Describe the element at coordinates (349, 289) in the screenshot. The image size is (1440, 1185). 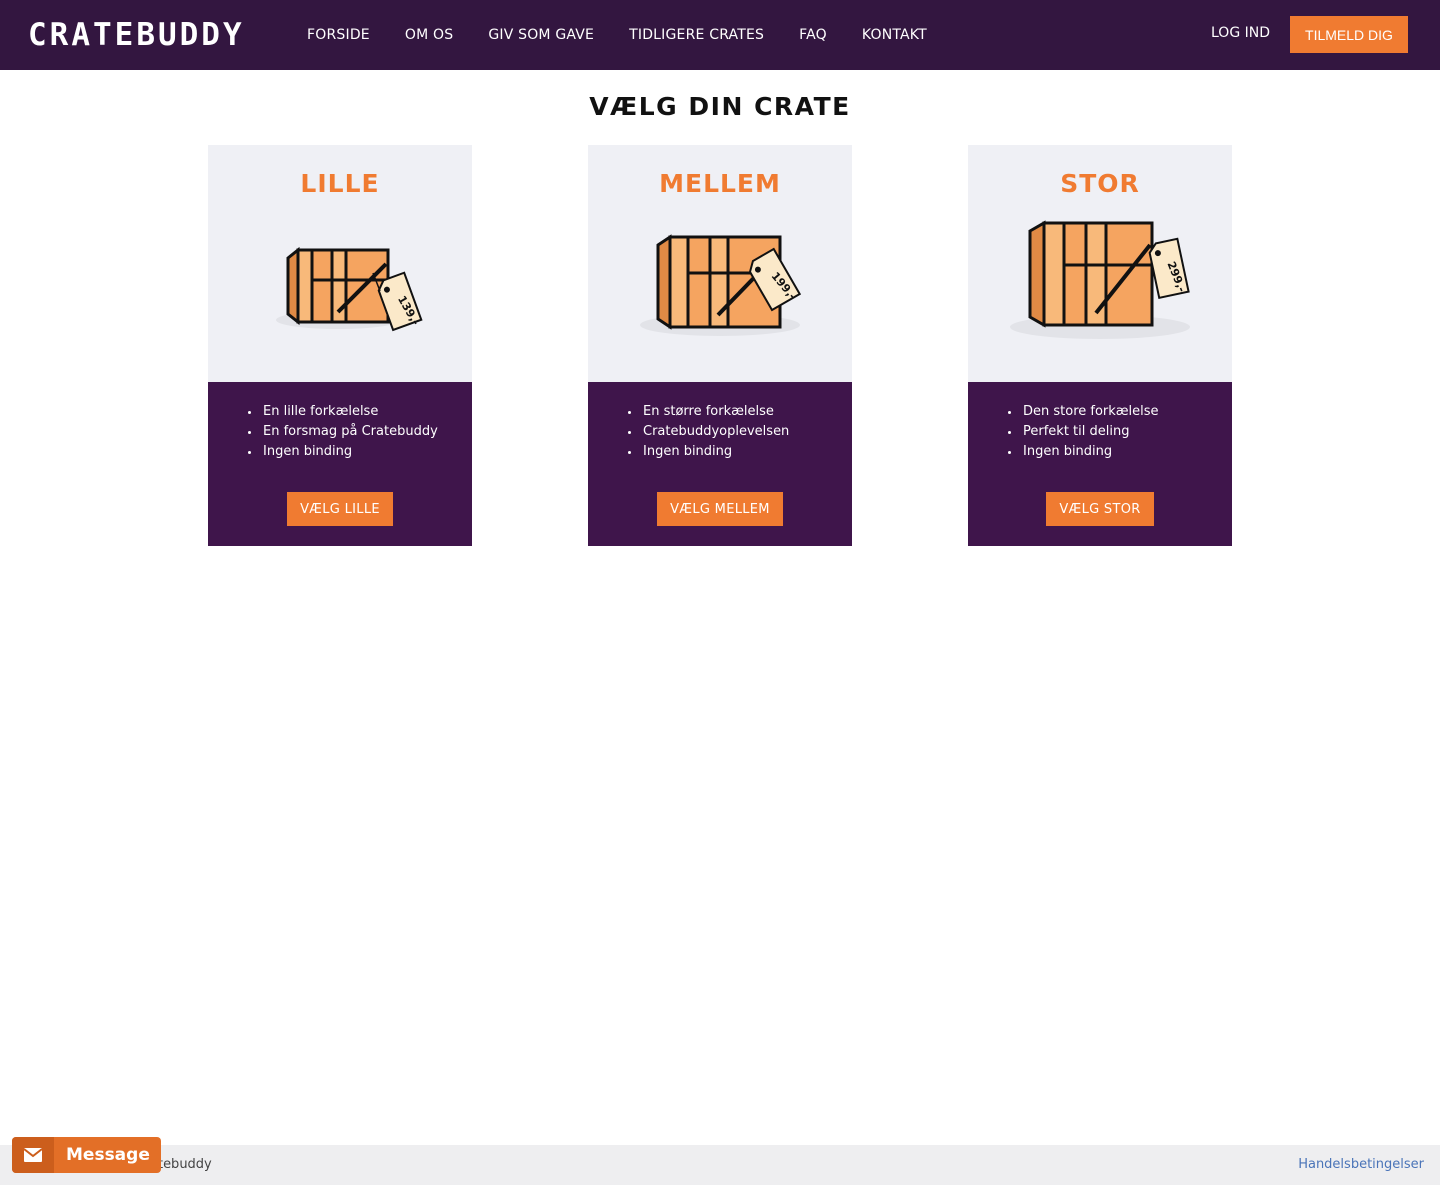
I see `crate-small-icon: 139,-` at that location.